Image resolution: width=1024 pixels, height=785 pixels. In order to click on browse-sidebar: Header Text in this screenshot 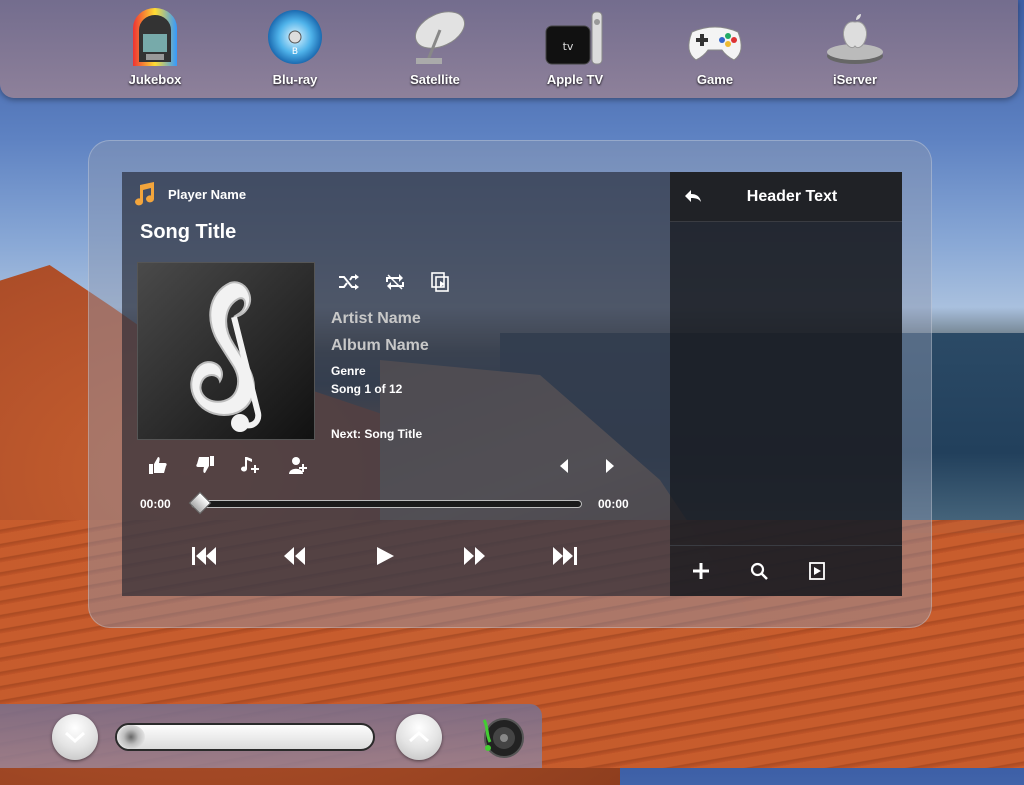, I will do `click(786, 384)`.